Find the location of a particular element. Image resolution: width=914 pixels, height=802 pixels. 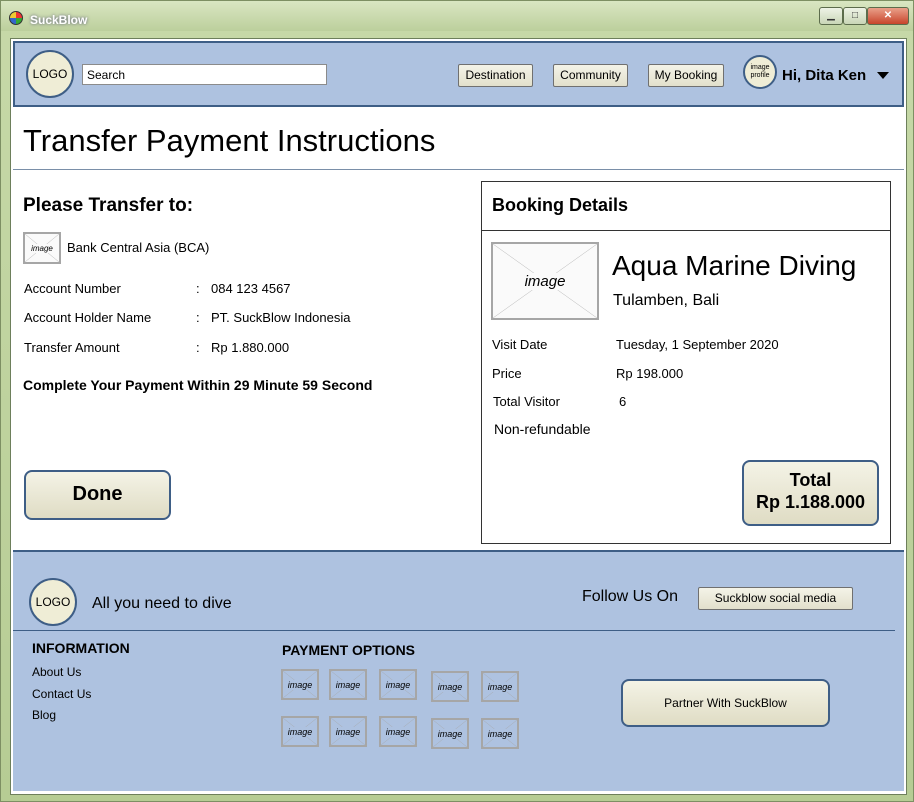

partner-button: Partner With SuckBlow is located at coordinates (725, 703).